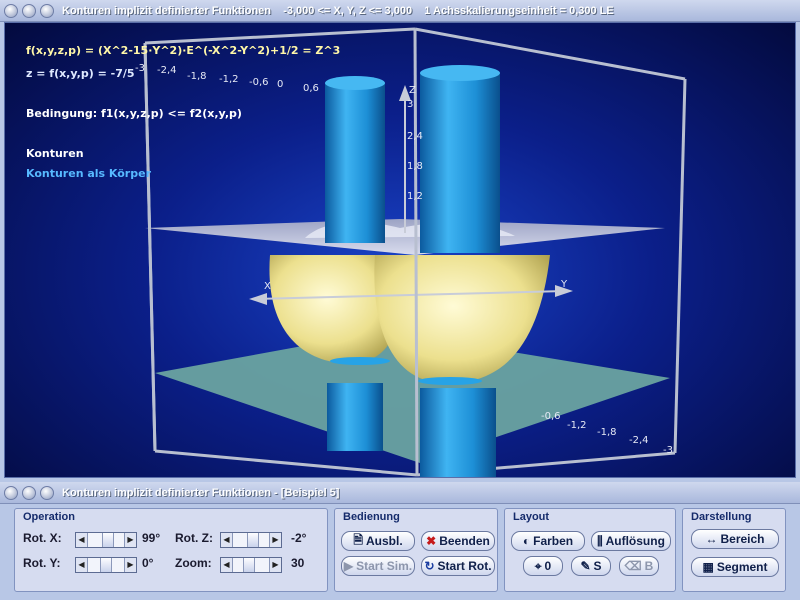 The height and width of the screenshot is (600, 800). I want to click on segment-button: ▦ Segment, so click(735, 567).